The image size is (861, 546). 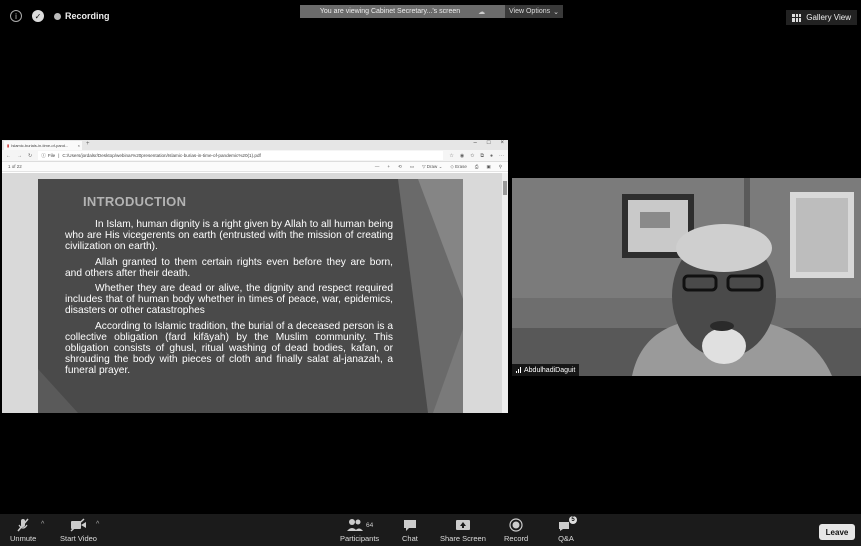 What do you see at coordinates (42, 524) in the screenshot?
I see `audio-options-caret-icon: ^` at bounding box center [42, 524].